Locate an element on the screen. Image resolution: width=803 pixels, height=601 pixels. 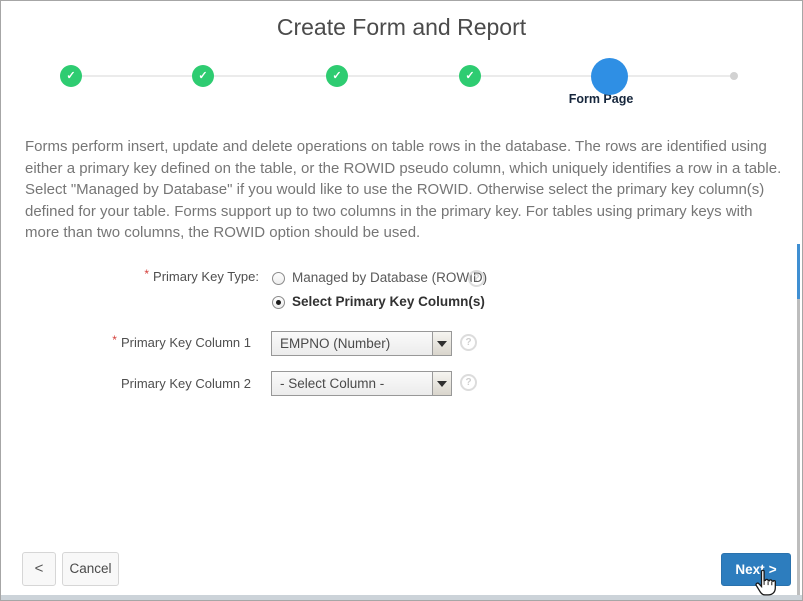
step-4-complete-icon: ✓ is located at coordinates (470, 76).